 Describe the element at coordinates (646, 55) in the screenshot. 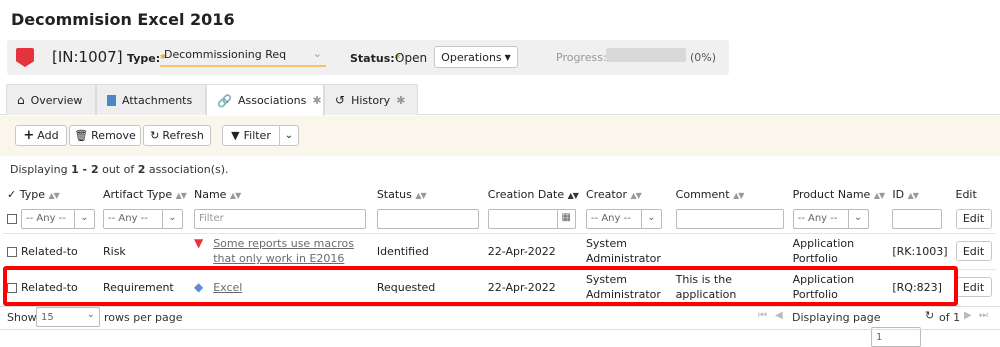

I see `progress-bar` at that location.